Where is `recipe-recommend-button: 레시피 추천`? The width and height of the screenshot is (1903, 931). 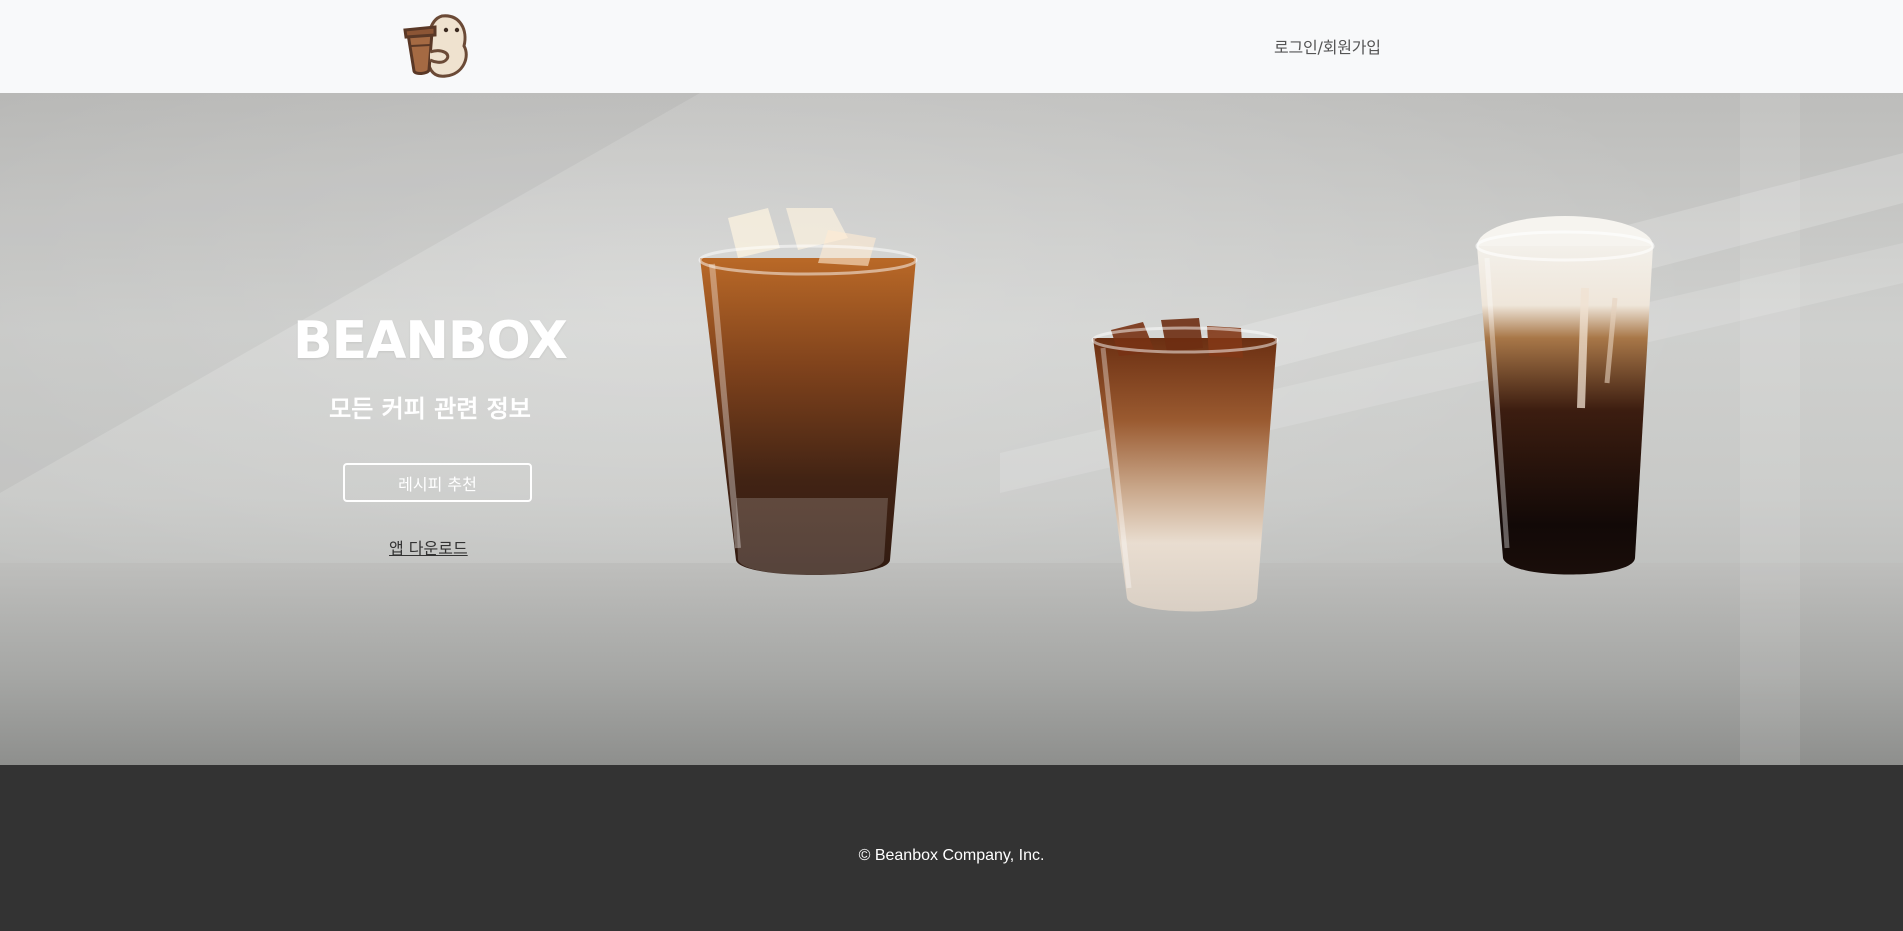 recipe-recommend-button: 레시피 추천 is located at coordinates (437, 482).